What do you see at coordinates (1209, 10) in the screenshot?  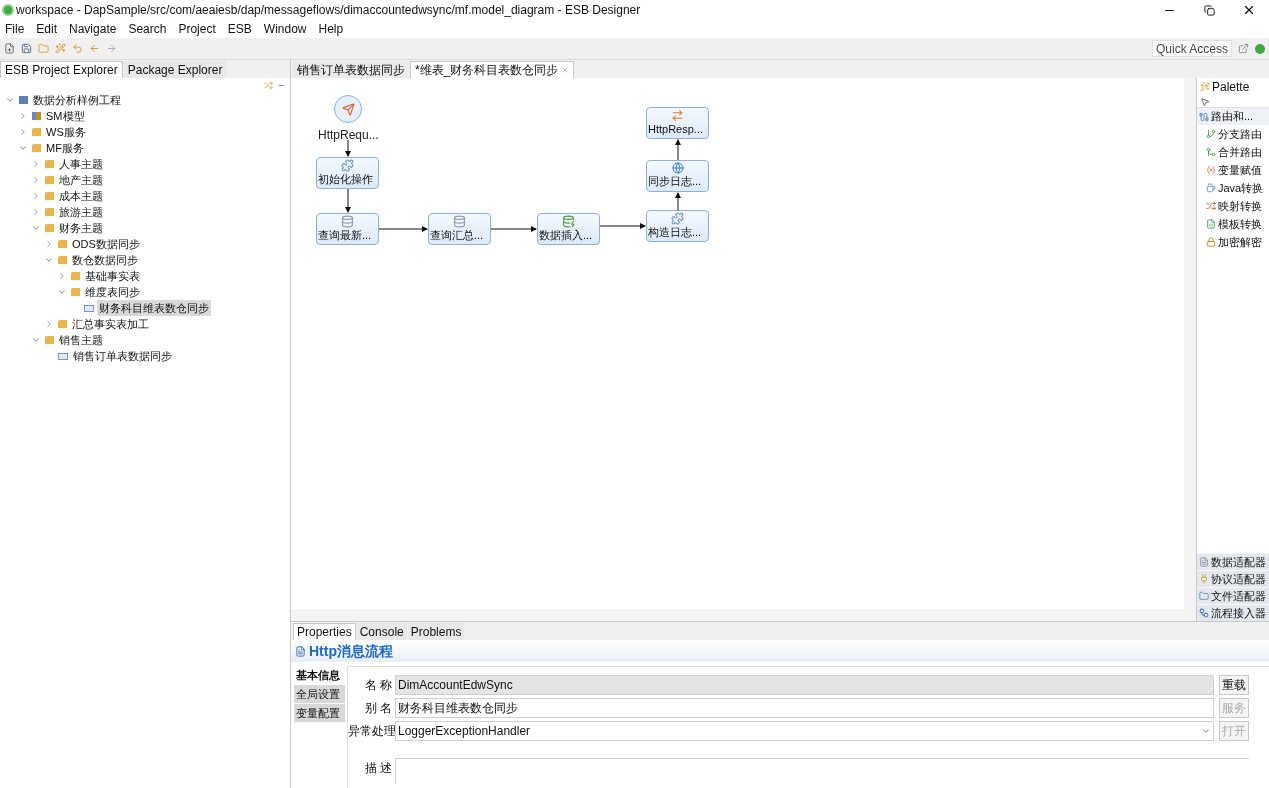 I see `restore-icon` at bounding box center [1209, 10].